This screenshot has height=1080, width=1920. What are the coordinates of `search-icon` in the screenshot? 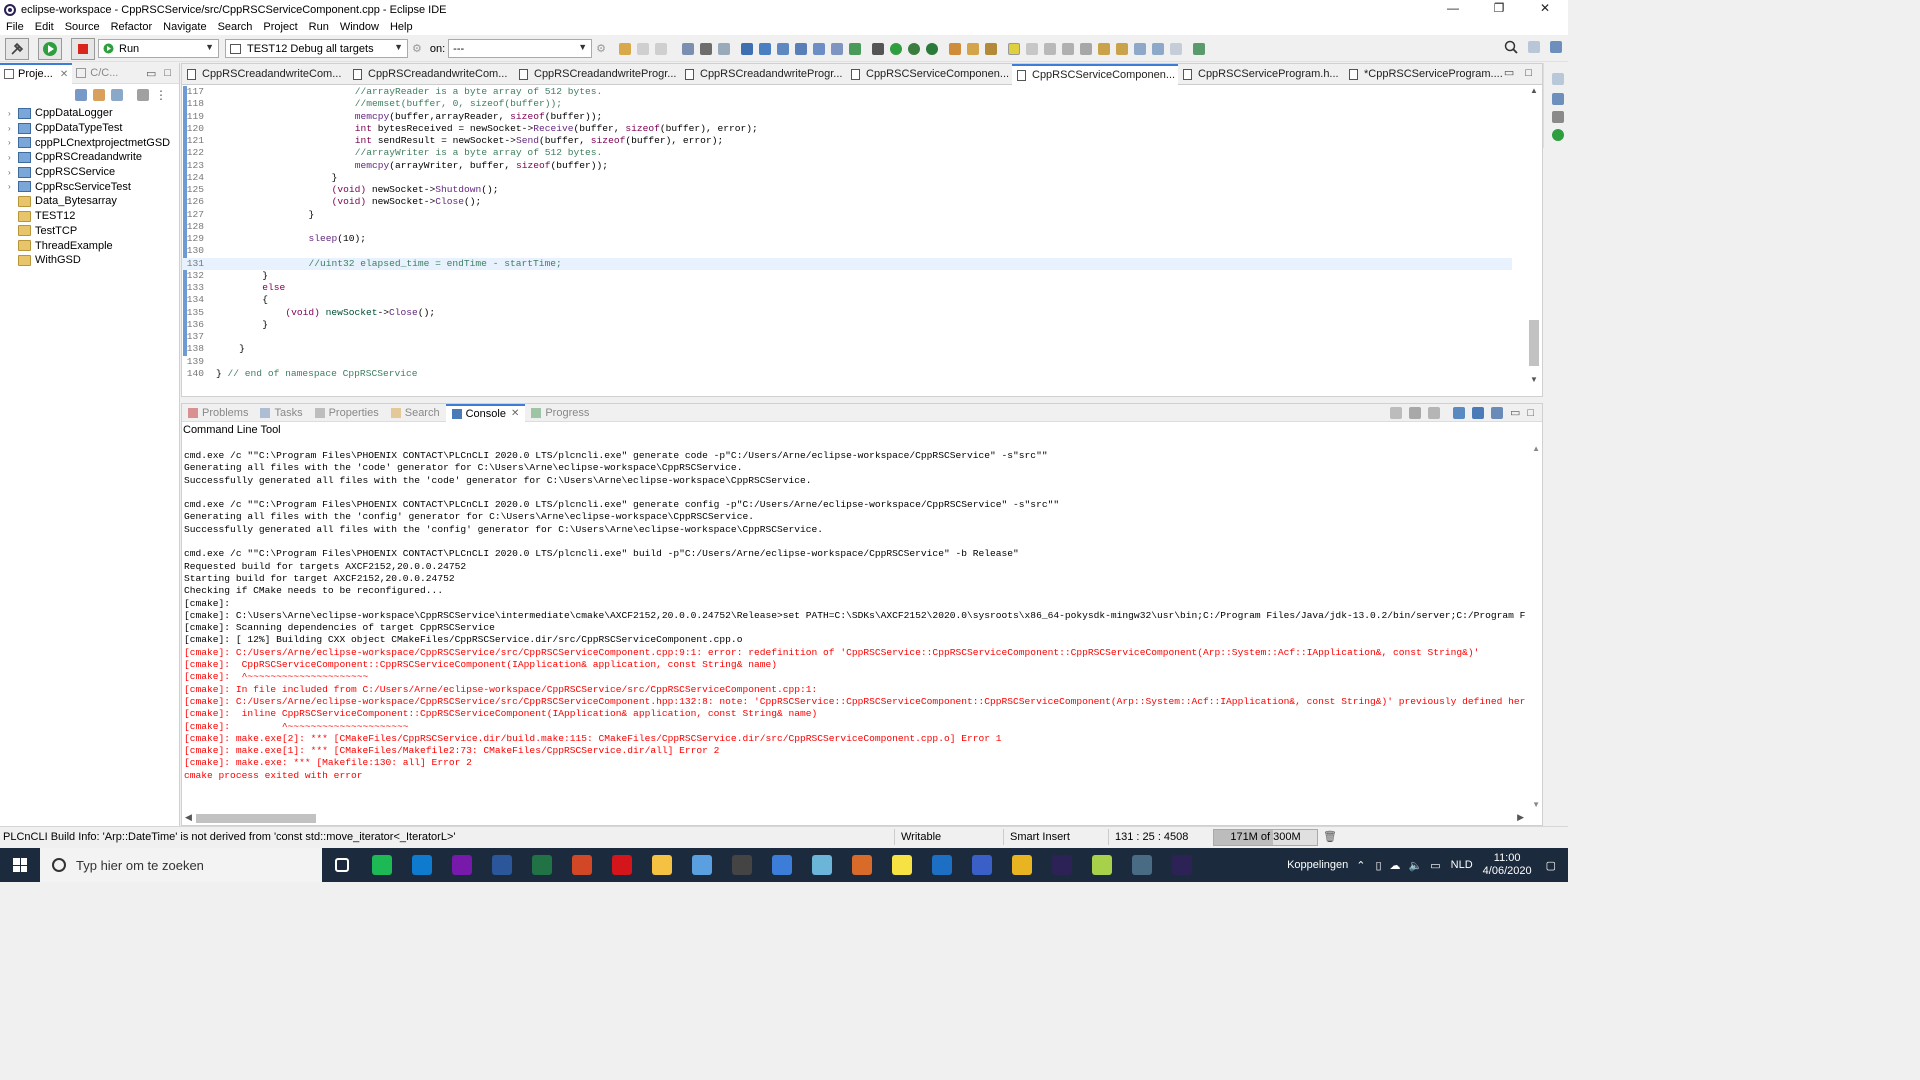 It's located at (1511, 47).